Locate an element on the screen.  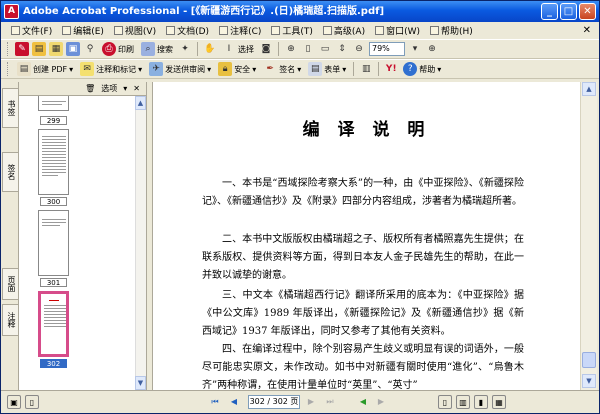
zoom-out-icon: ⊖ is located at coordinates (359, 49).